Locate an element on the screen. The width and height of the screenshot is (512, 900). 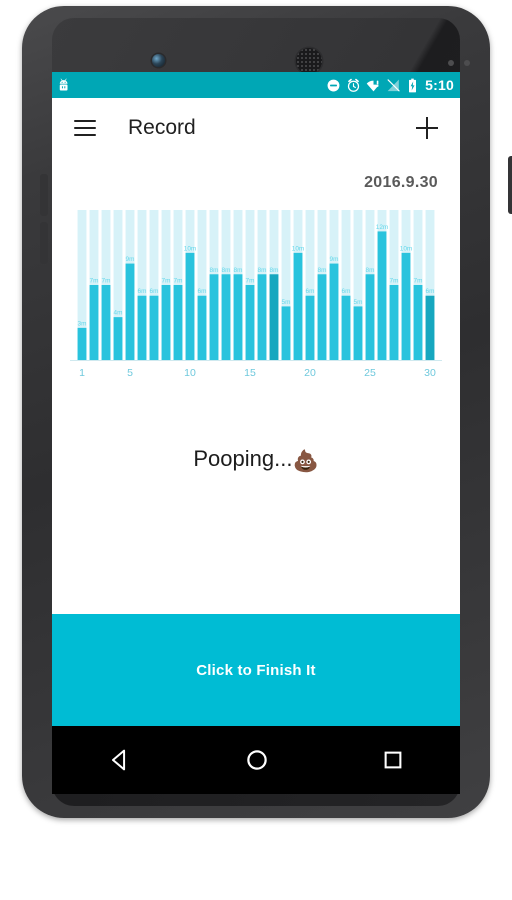
alarm-icon is located at coordinates (354, 85).